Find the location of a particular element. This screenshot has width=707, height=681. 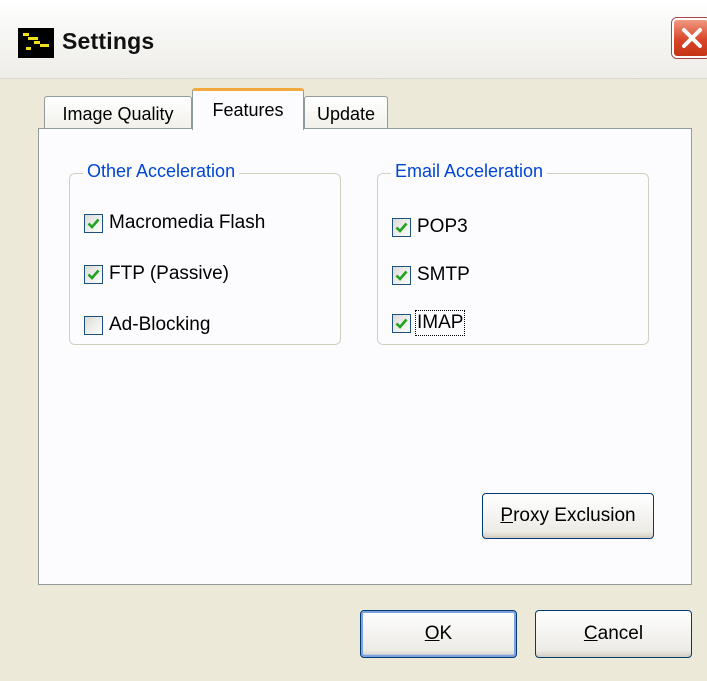

pop3-checkbox: POP3 is located at coordinates (430, 227).